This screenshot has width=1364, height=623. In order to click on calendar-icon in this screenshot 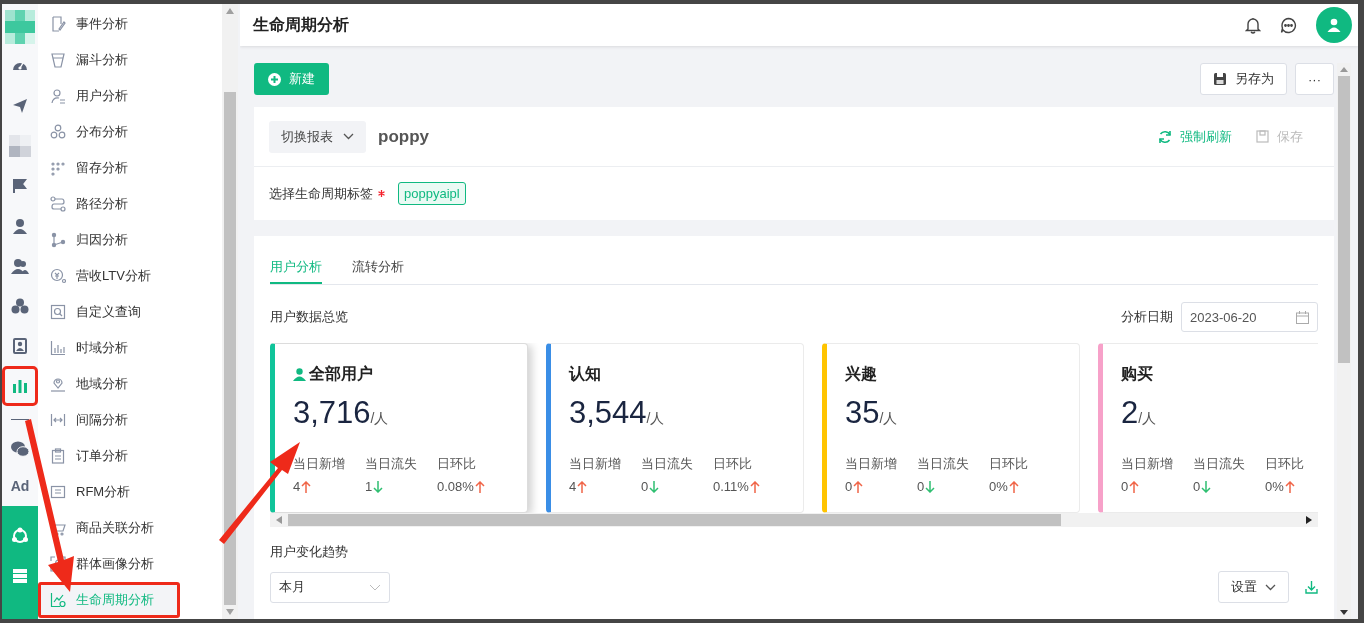, I will do `click(1302, 317)`.